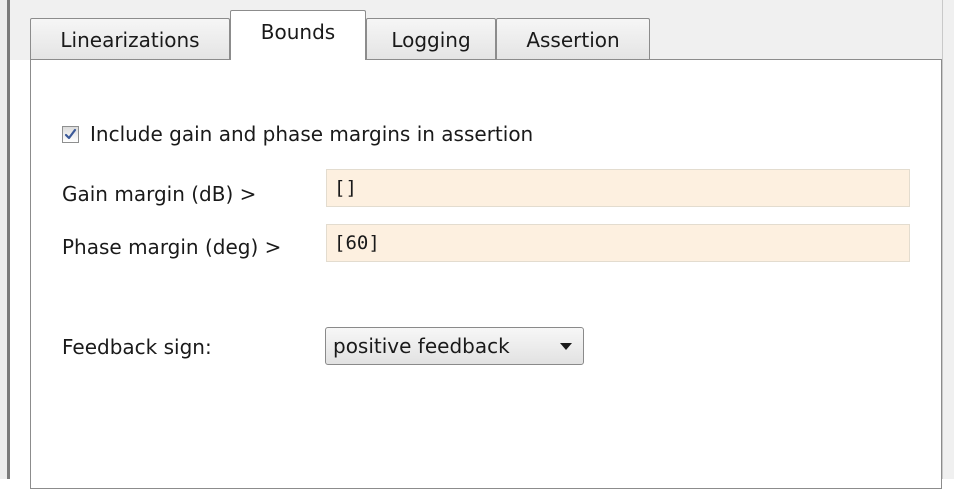 This screenshot has height=489, width=954. I want to click on phase-margin-input: [60], so click(618, 243).